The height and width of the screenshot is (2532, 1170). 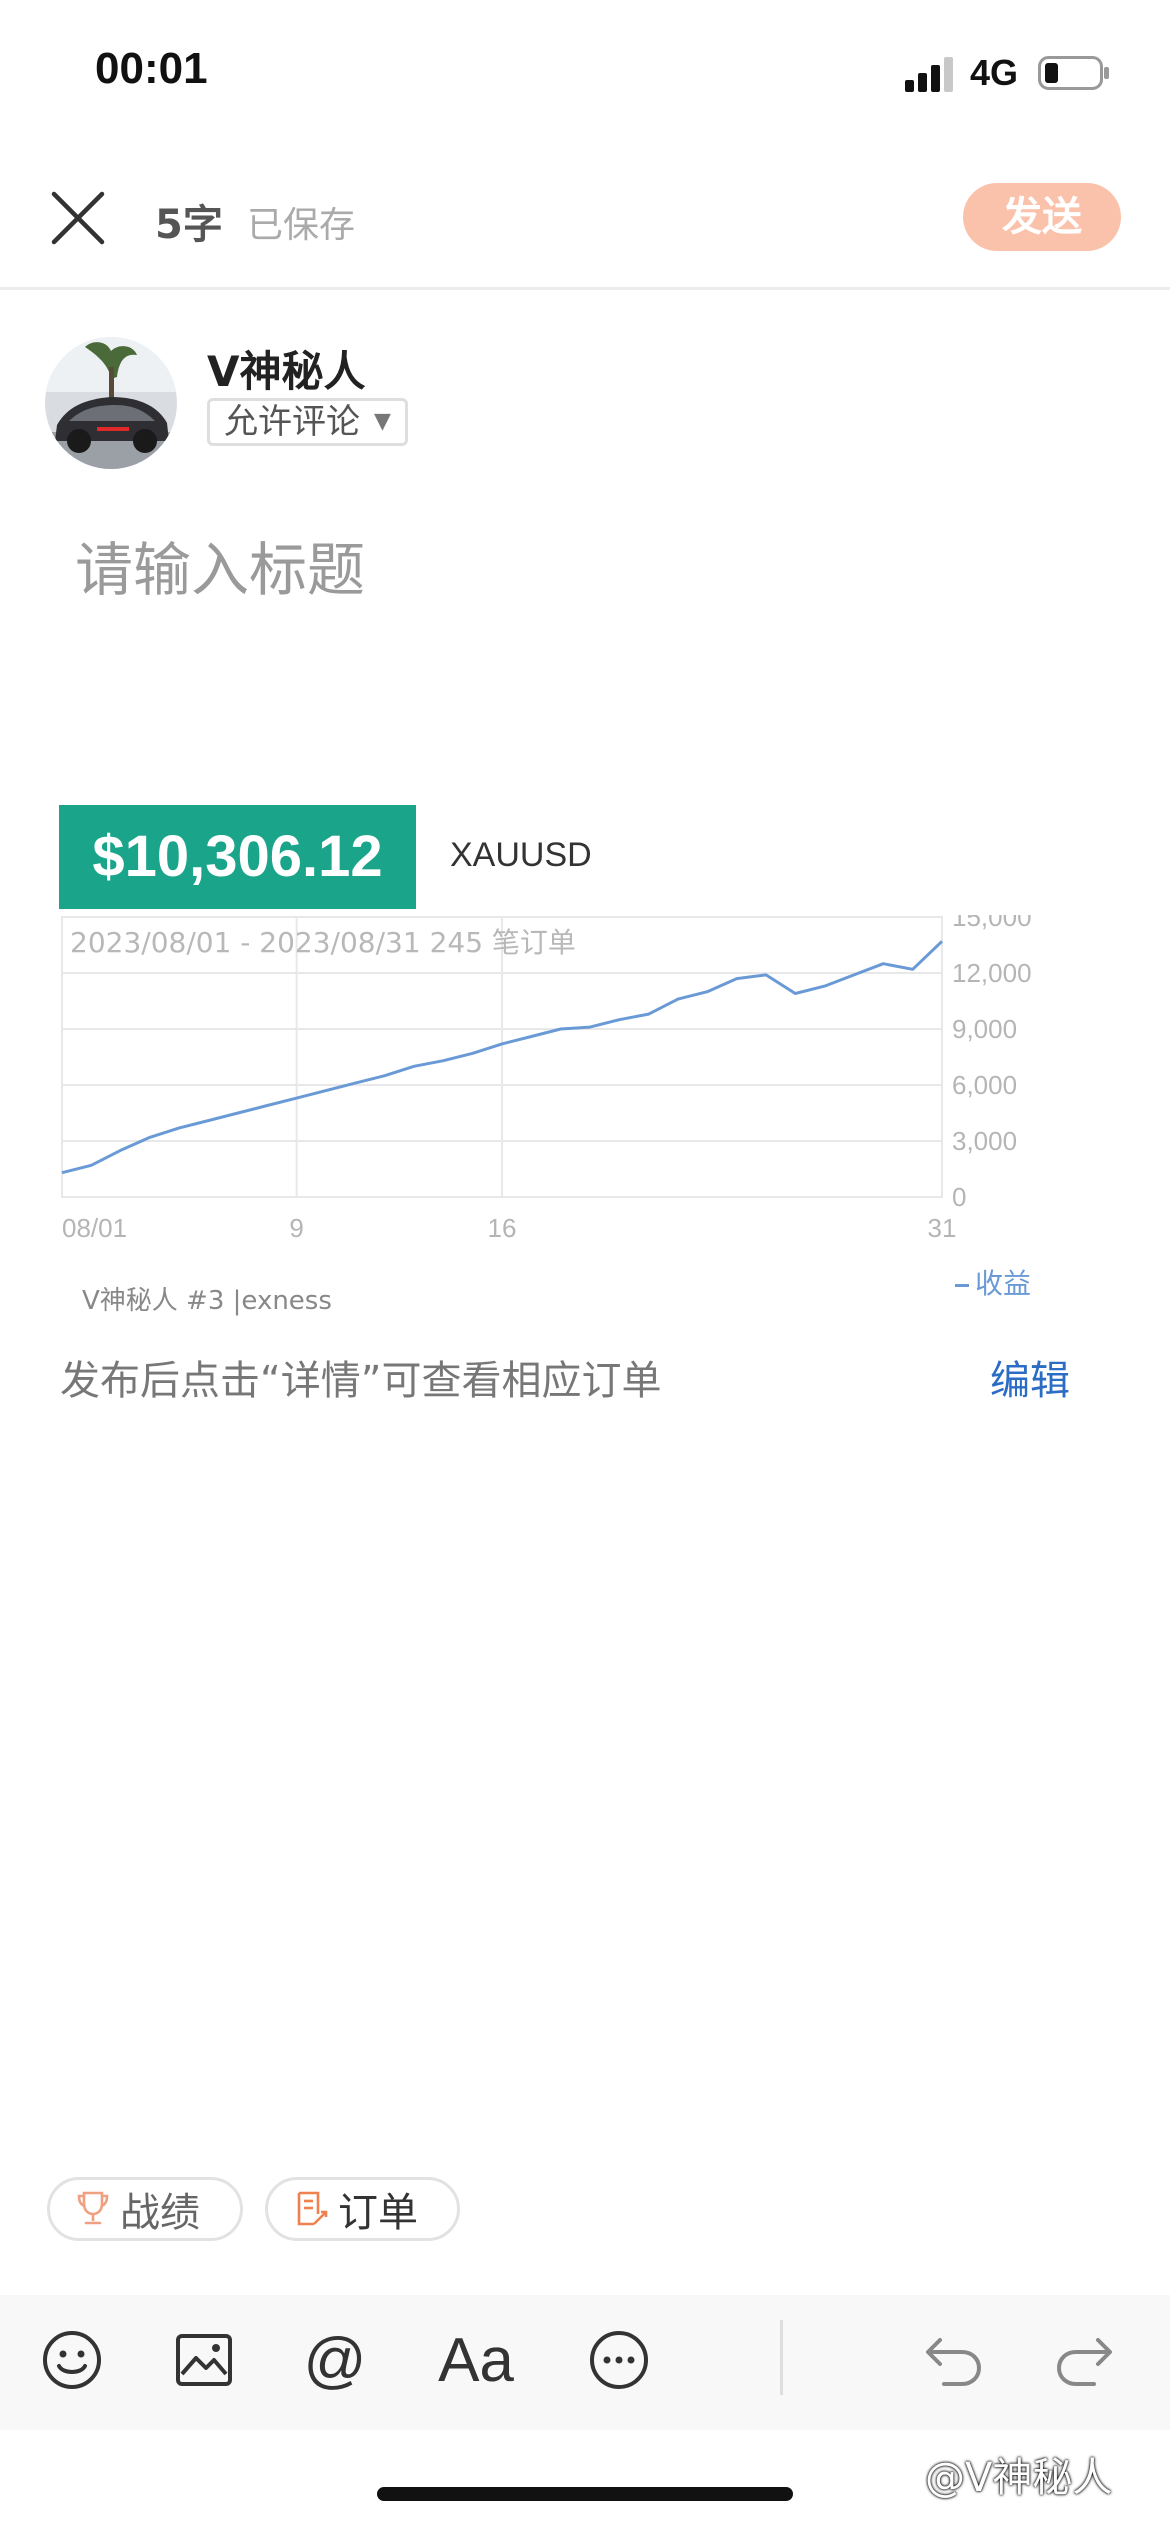 I want to click on chart-legend: 收益, so click(x=993, y=1282).